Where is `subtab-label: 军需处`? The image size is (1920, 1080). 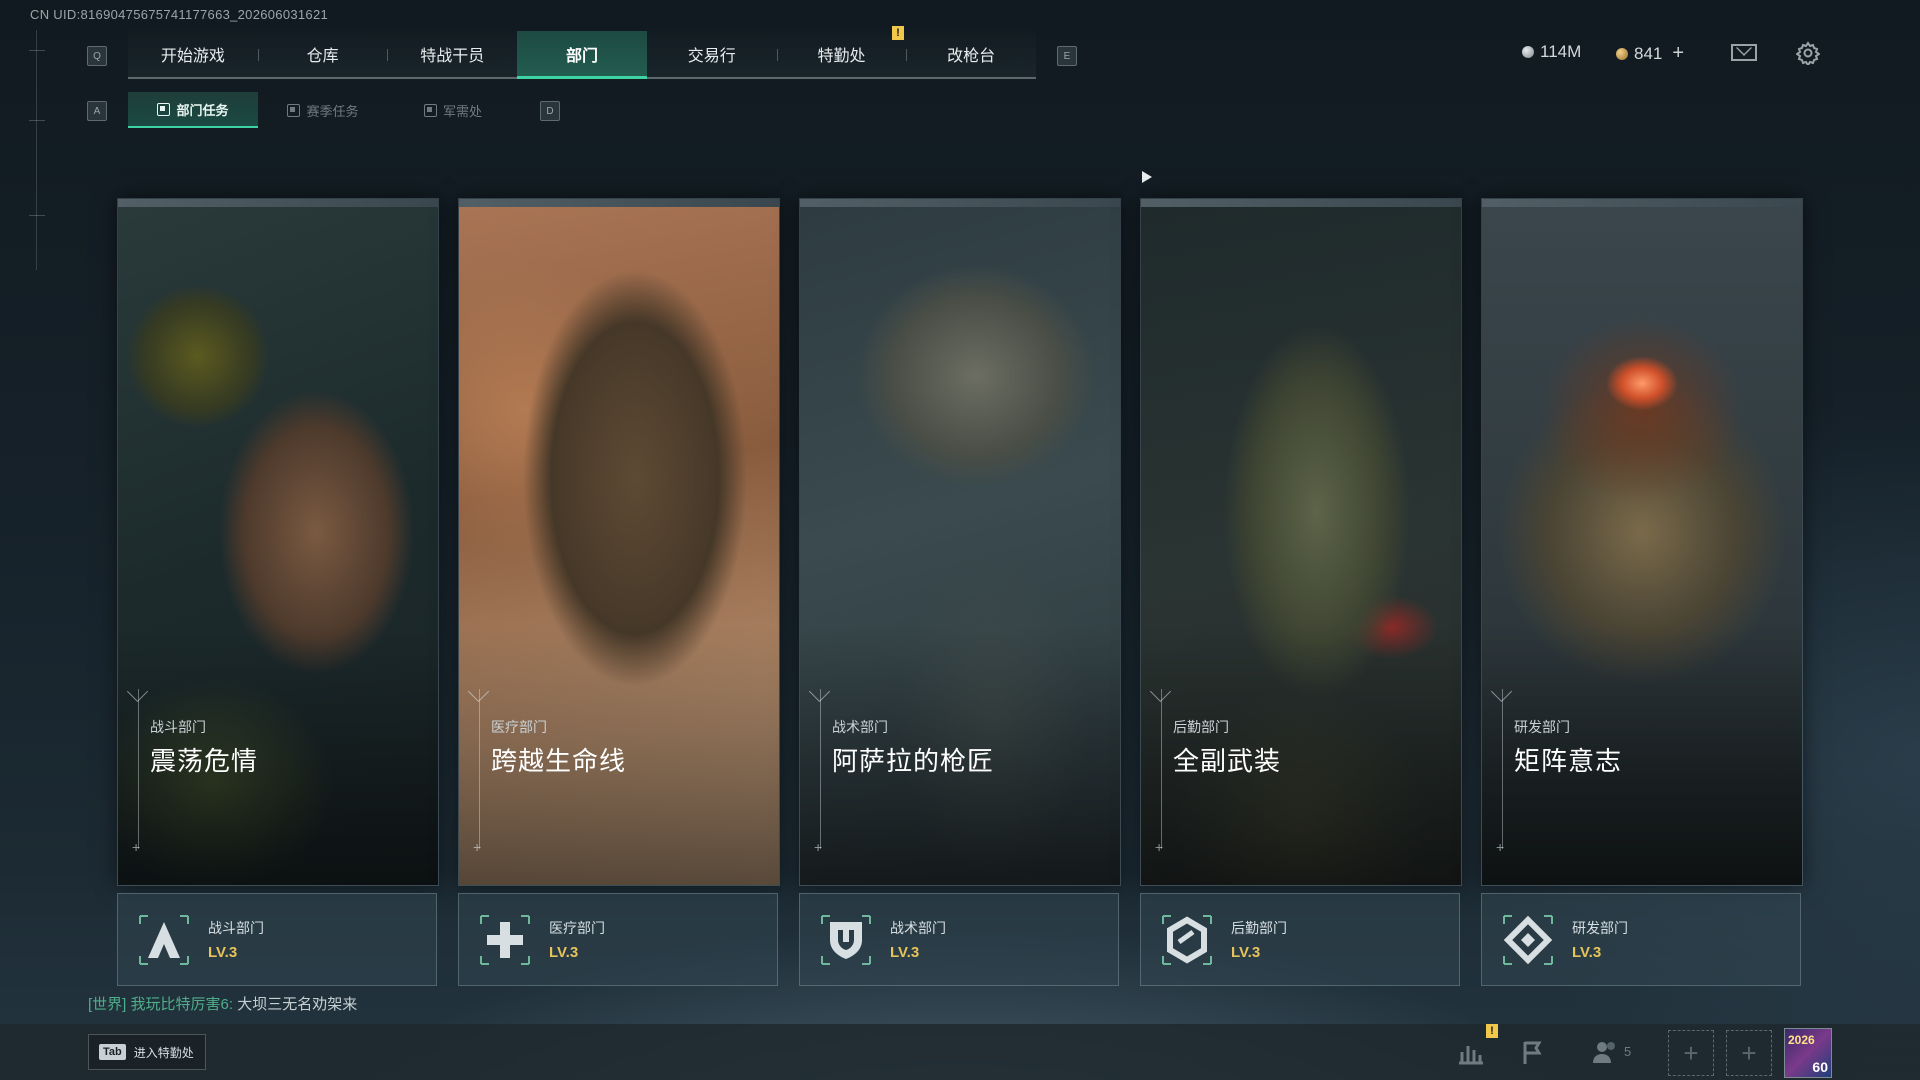 subtab-label: 军需处 is located at coordinates (462, 111).